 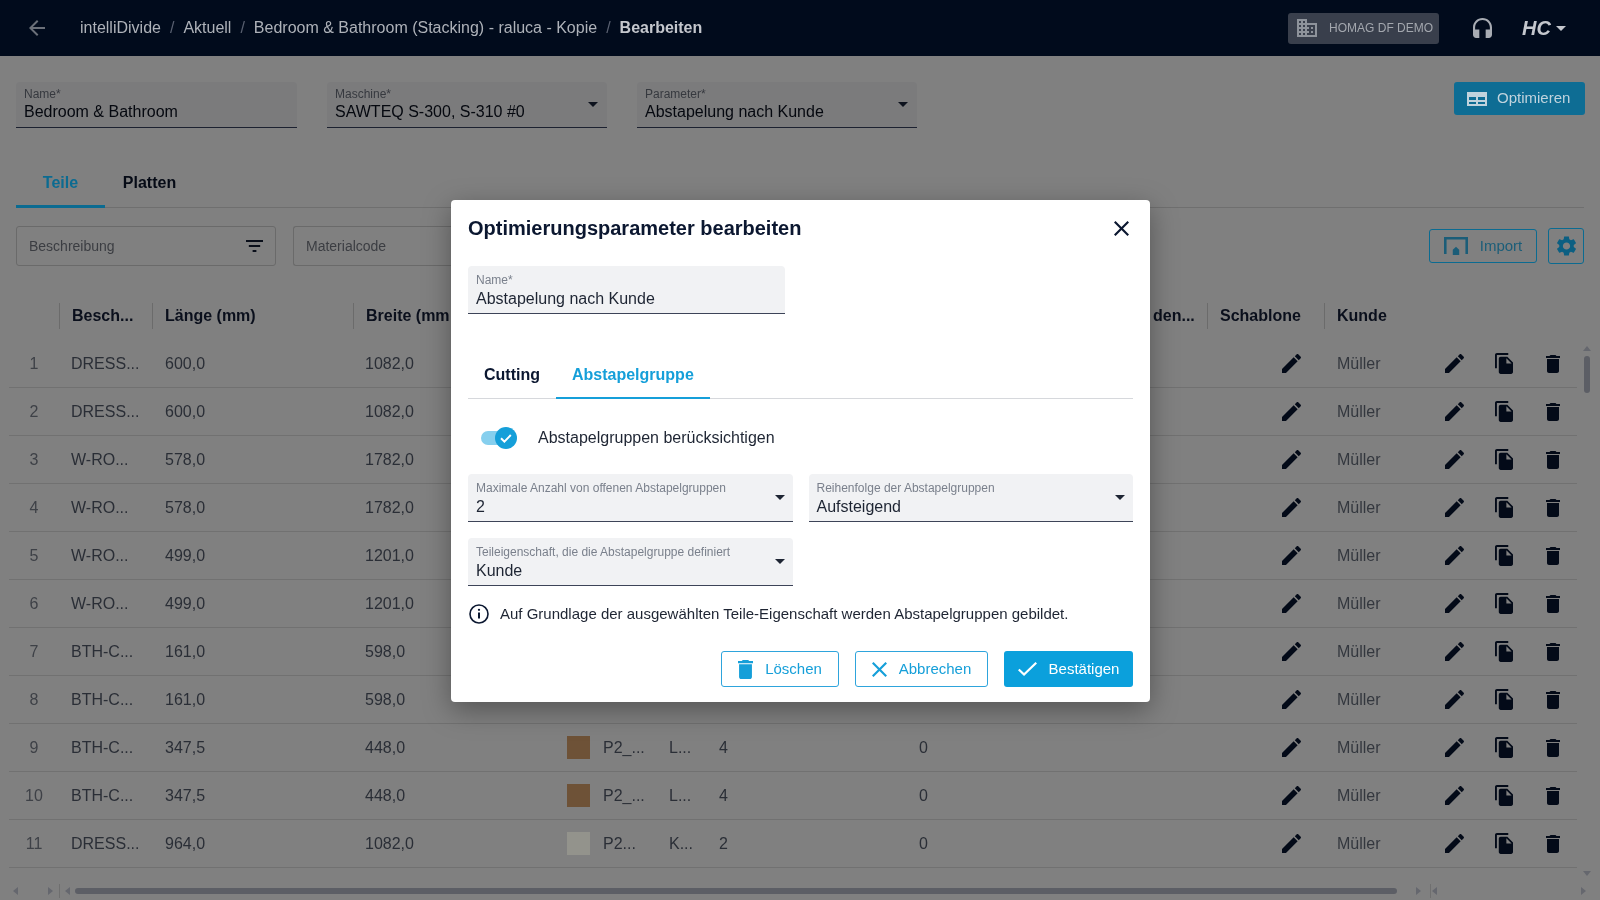 I want to click on select-field: Maximale Anzahl von offenen Abstapelgruppen 2, so click(x=630, y=498).